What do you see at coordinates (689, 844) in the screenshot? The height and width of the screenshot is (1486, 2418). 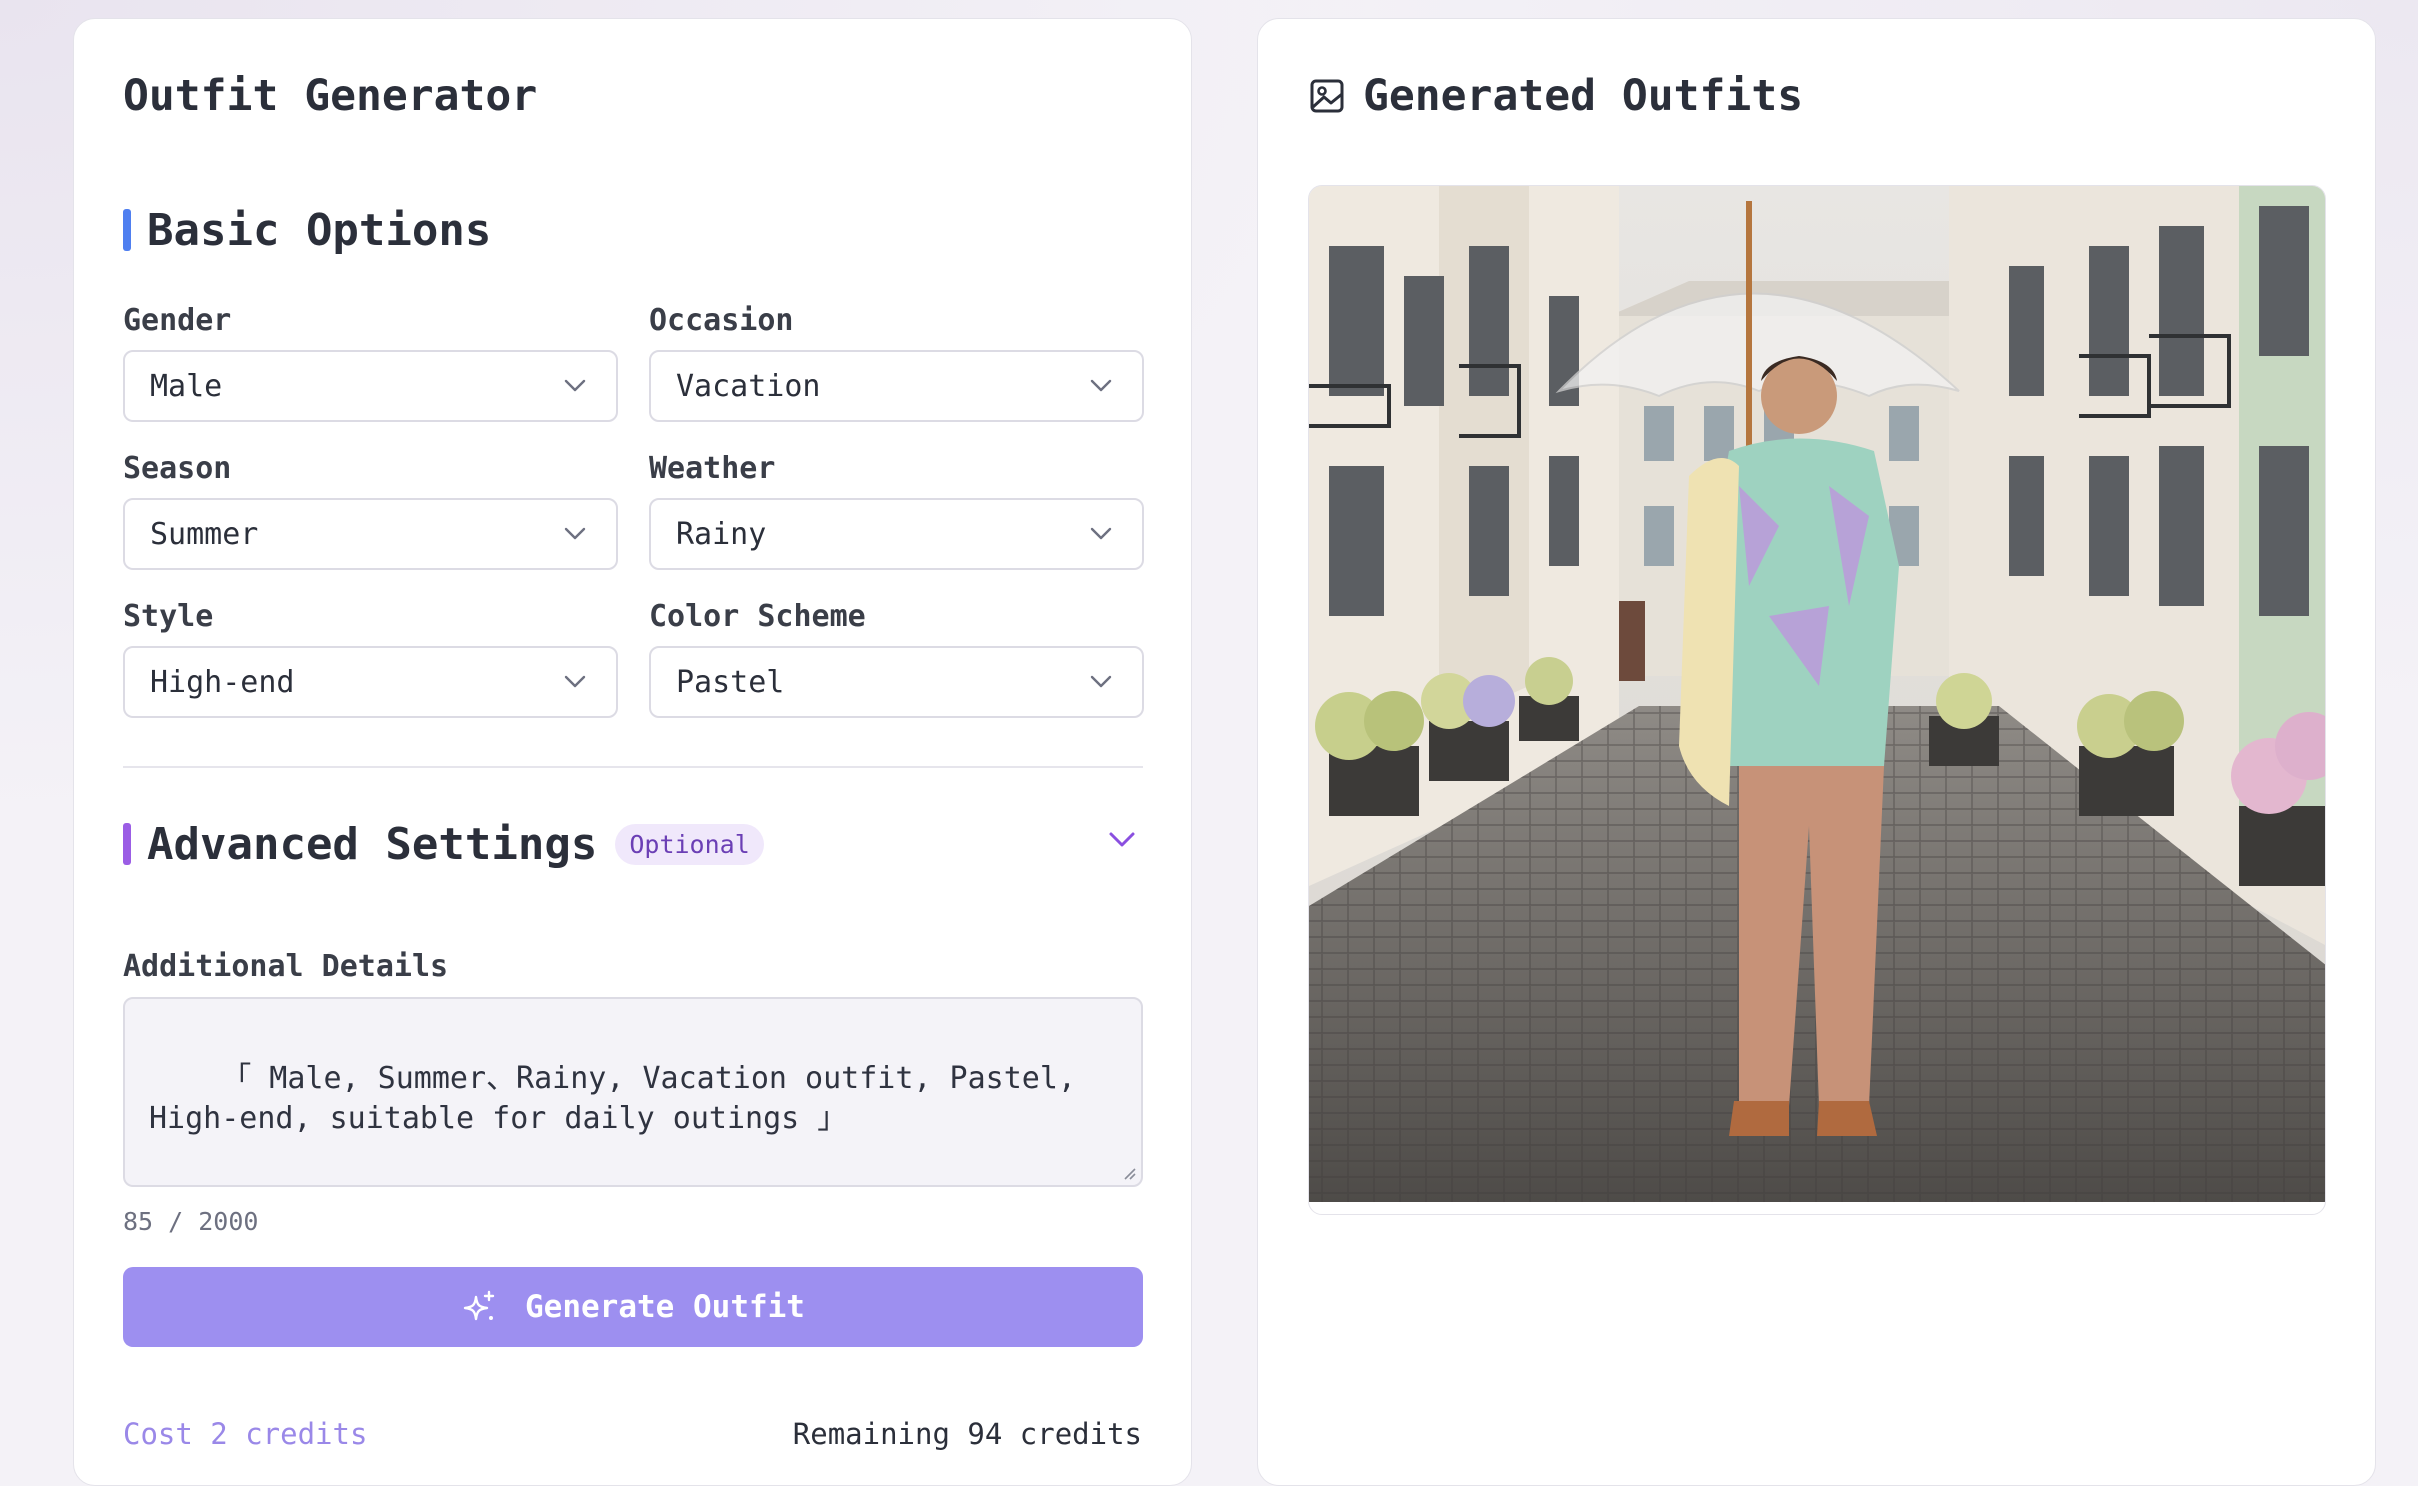 I see `optional-badge: Optional` at bounding box center [689, 844].